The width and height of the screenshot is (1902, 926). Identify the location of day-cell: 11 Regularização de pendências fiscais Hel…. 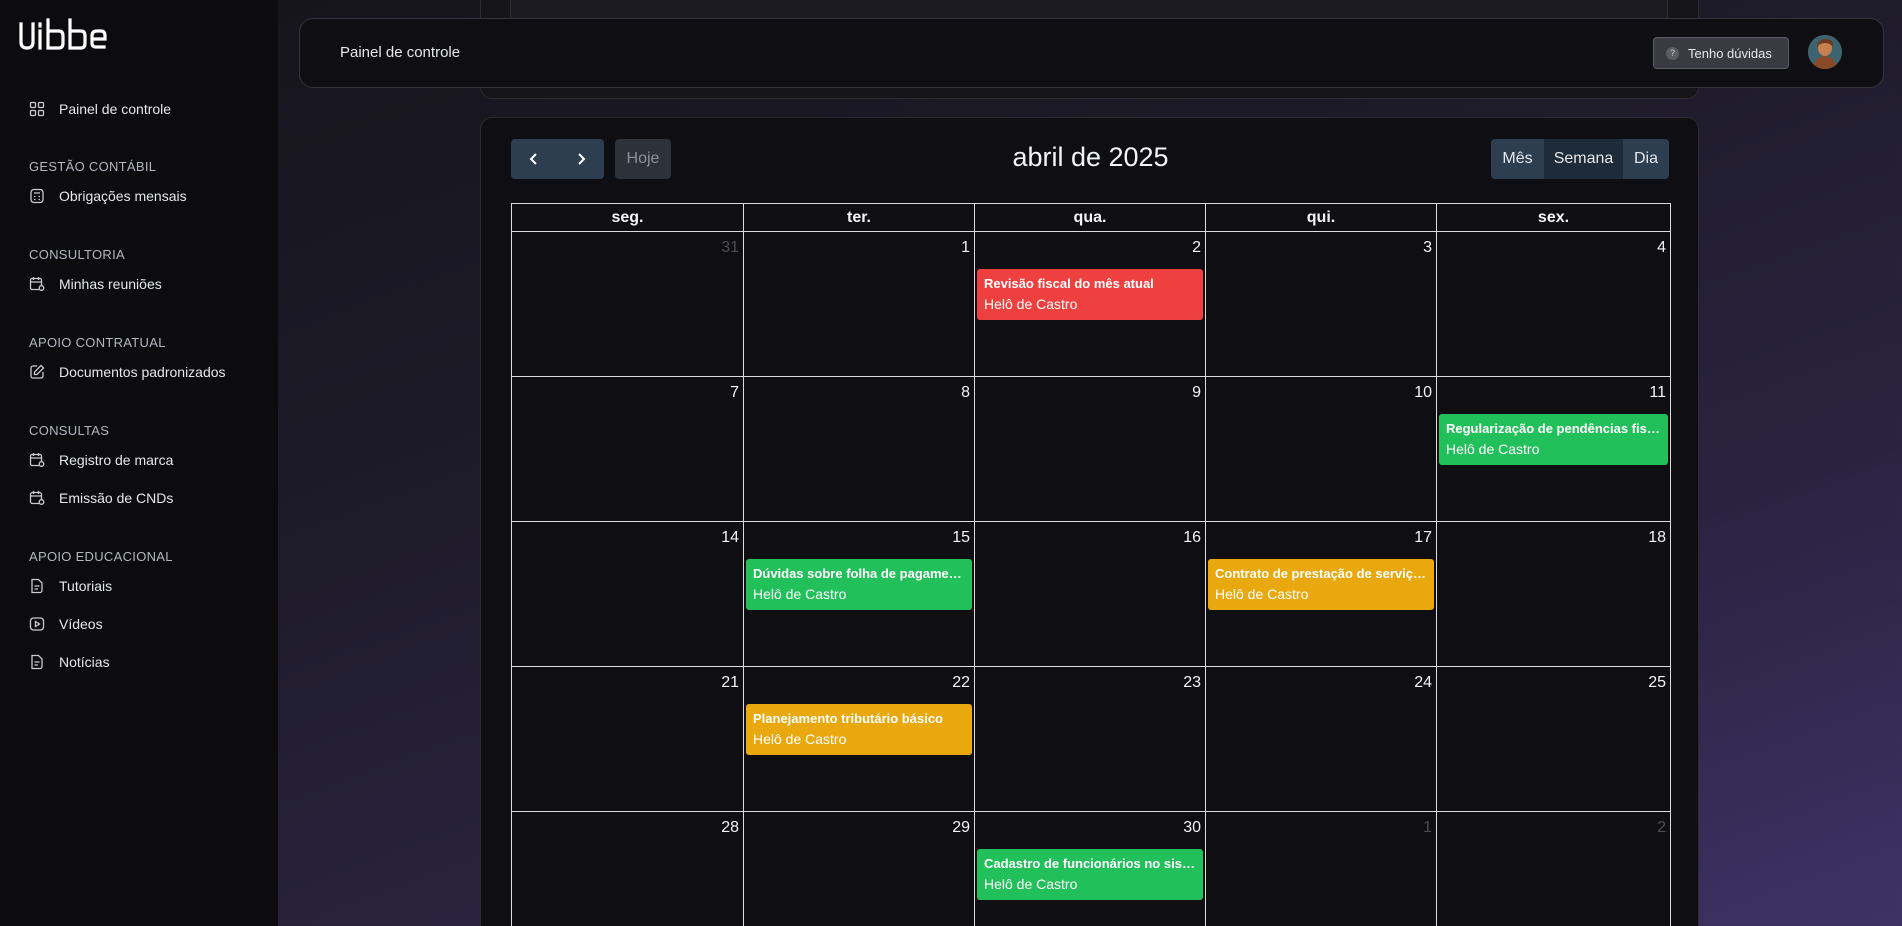
(1554, 449).